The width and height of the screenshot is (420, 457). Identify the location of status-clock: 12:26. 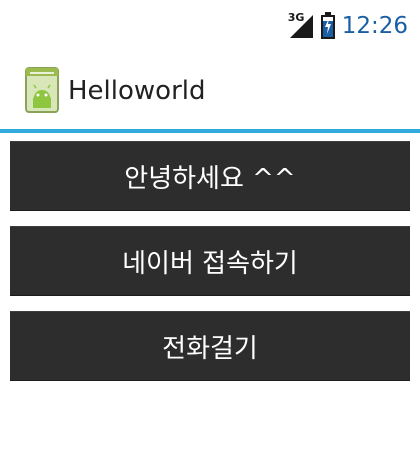
(374, 26).